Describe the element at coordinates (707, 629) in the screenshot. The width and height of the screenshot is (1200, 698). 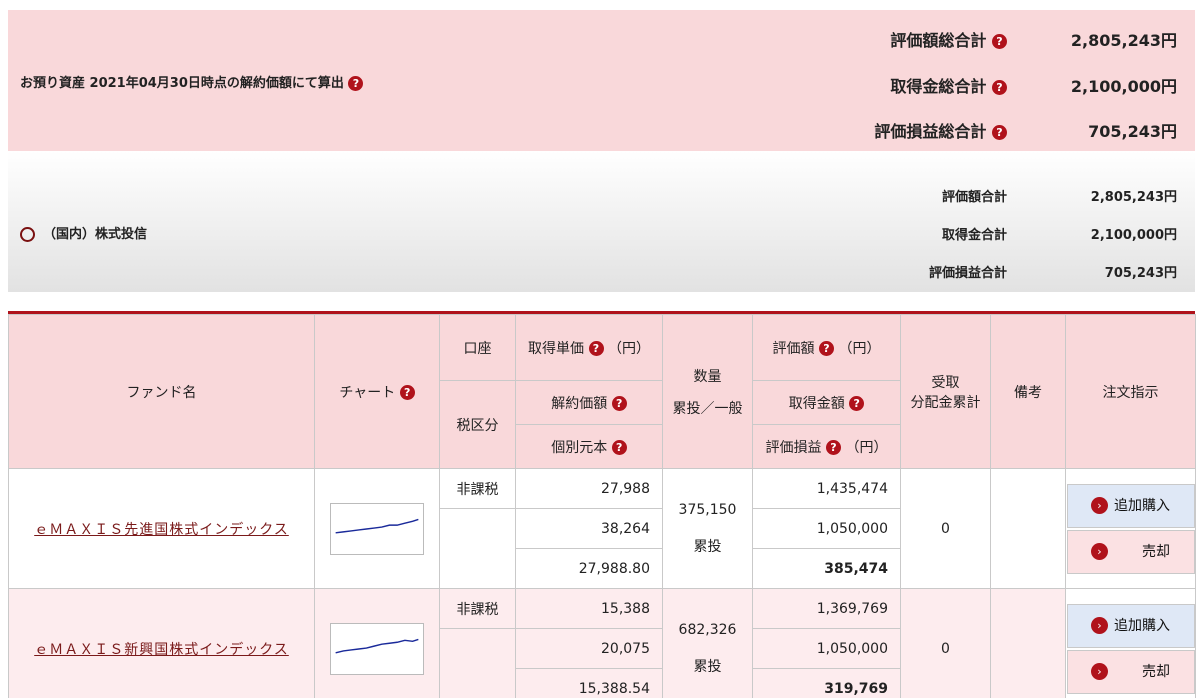
I see `quantity-value: 682,326` at that location.